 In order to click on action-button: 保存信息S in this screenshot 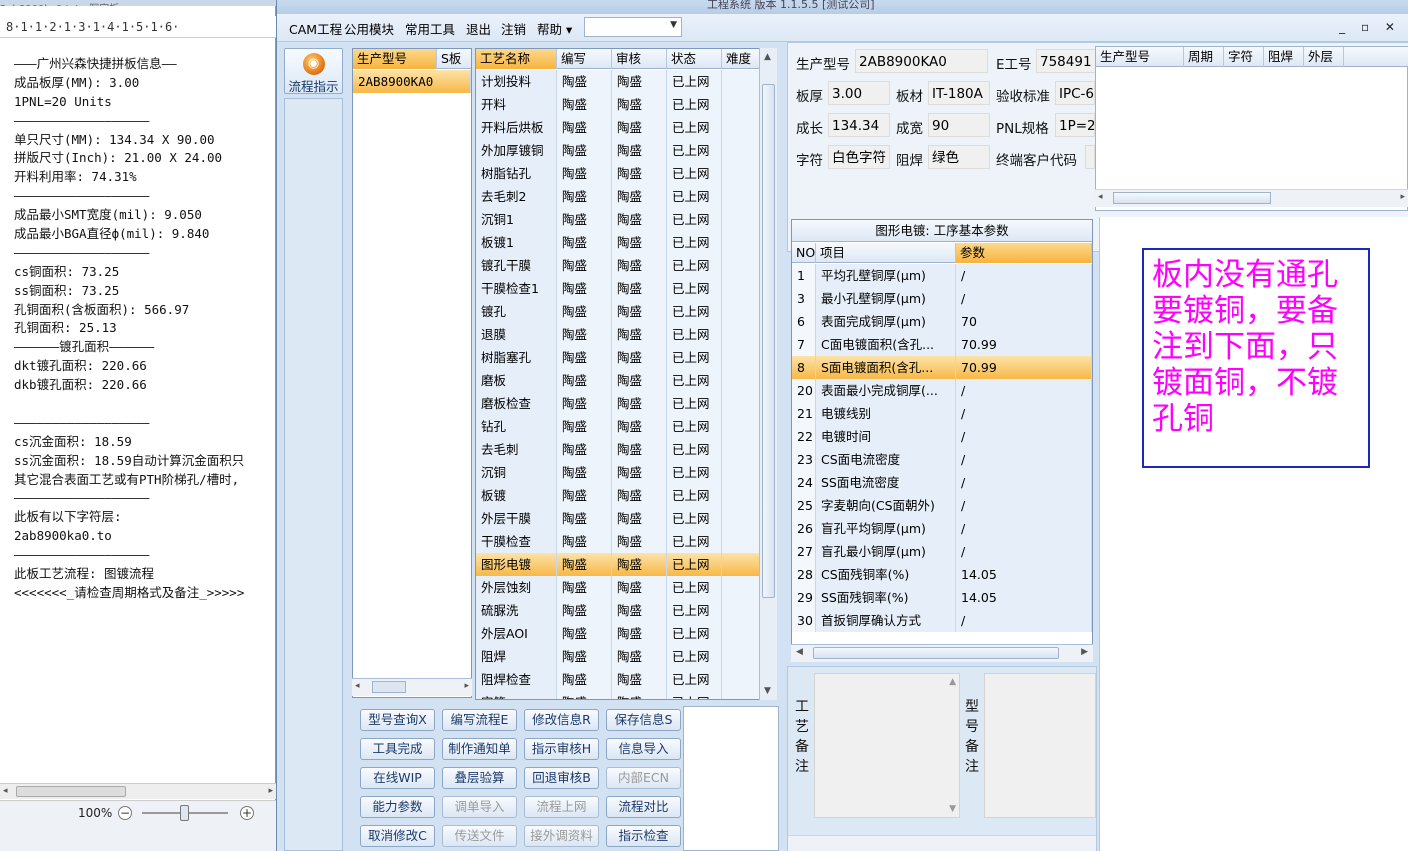, I will do `click(643, 720)`.